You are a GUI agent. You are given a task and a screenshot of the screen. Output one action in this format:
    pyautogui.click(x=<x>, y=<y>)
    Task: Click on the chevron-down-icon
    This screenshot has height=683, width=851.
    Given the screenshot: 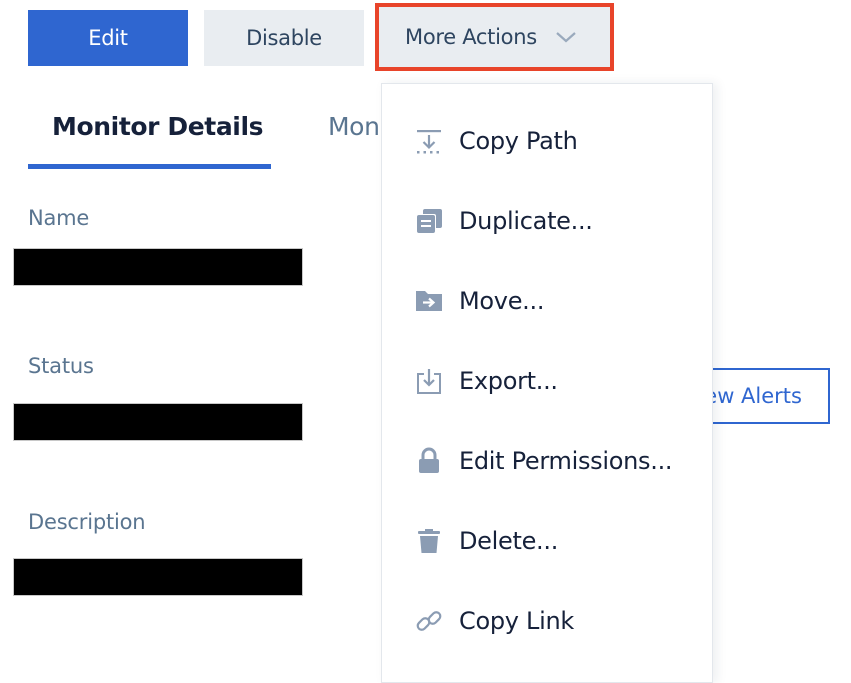 What is the action you would take?
    pyautogui.click(x=566, y=37)
    